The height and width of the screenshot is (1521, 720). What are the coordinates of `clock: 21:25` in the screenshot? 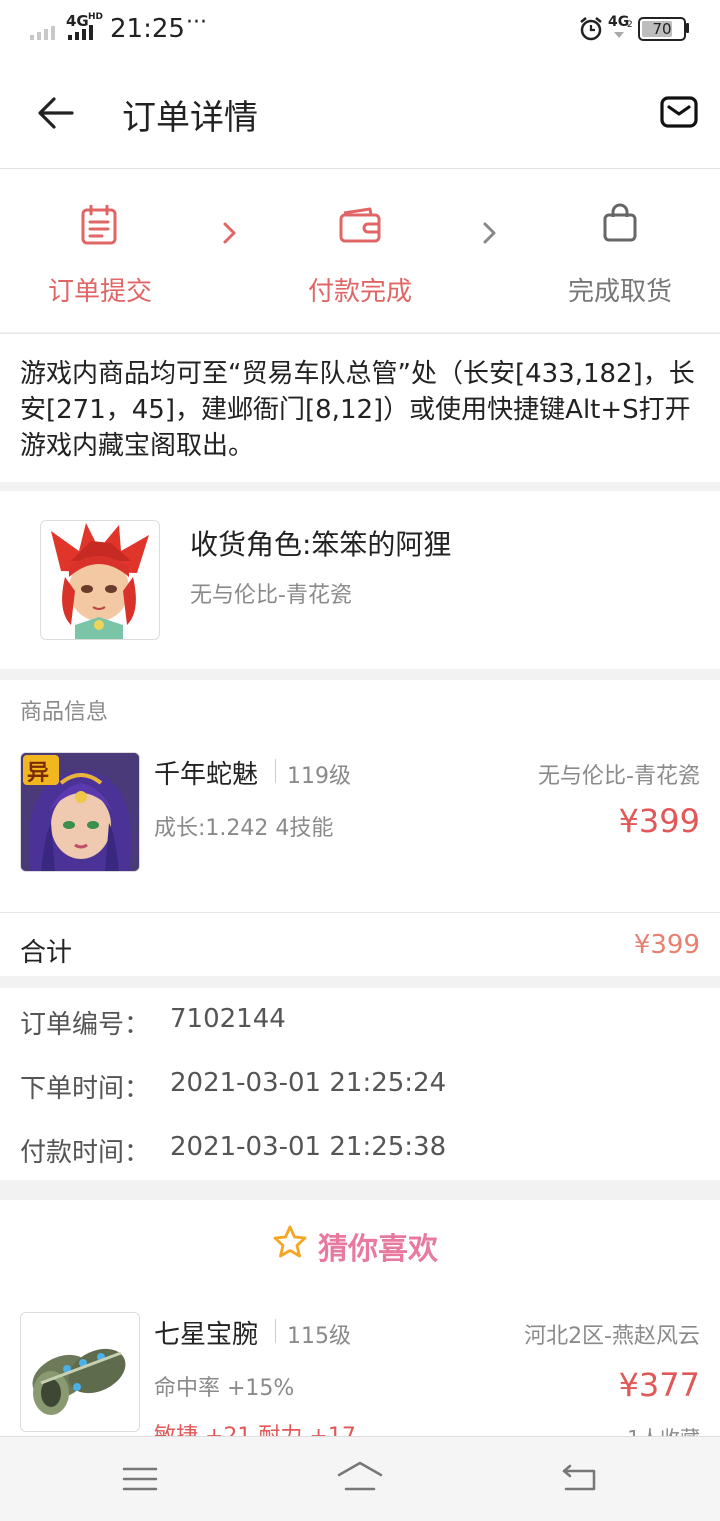 It's located at (147, 29).